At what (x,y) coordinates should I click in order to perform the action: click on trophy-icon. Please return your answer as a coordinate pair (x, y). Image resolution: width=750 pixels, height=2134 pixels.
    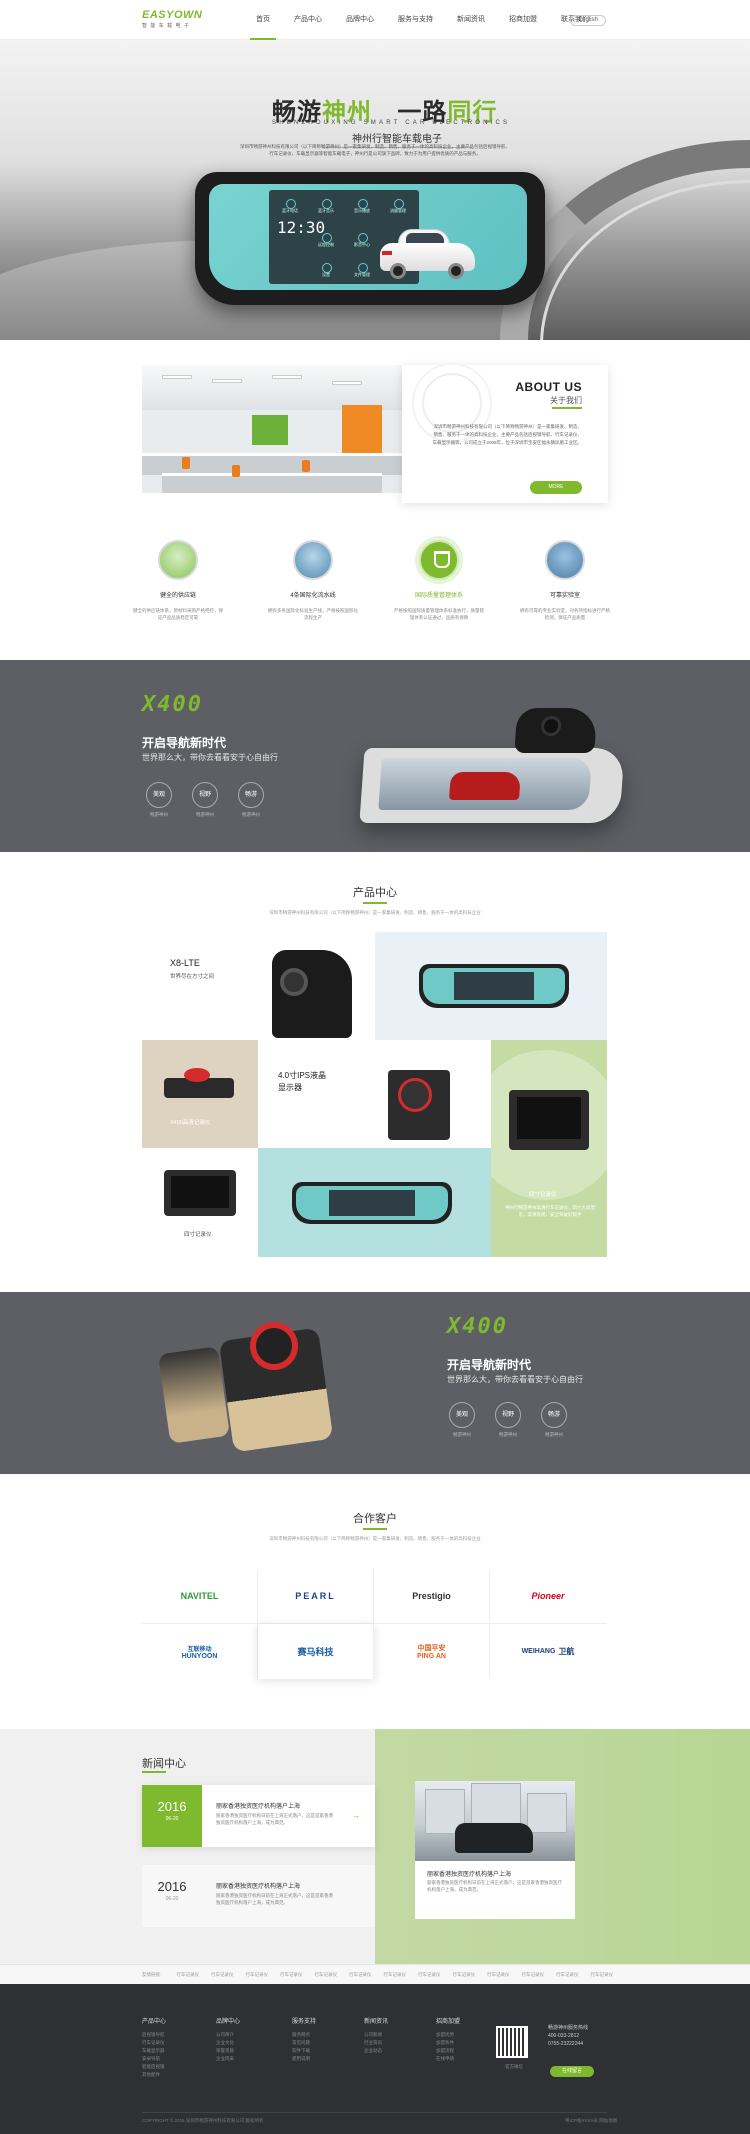
    Looking at the image, I should click on (439, 560).